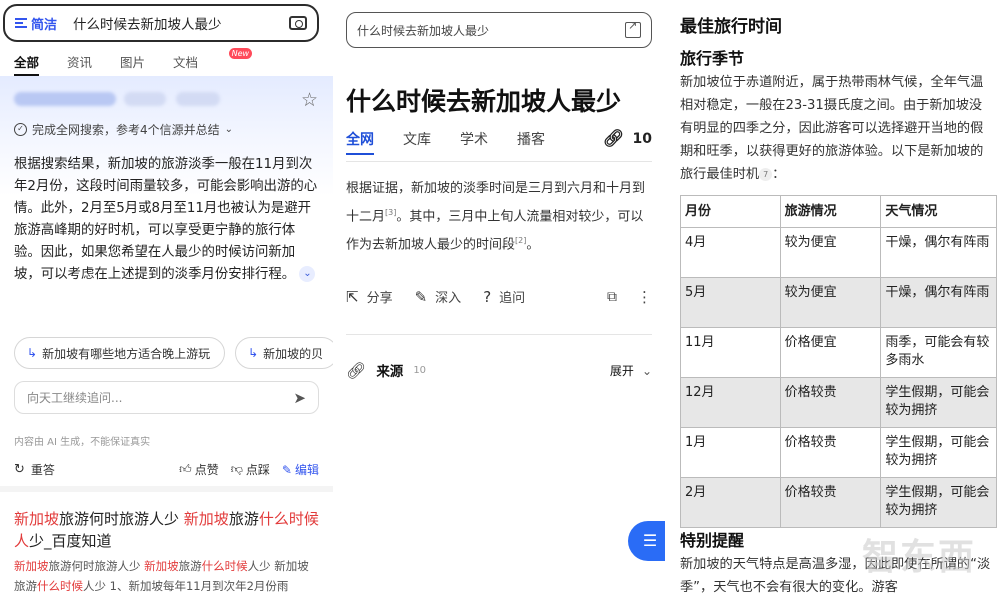  What do you see at coordinates (421, 296) in the screenshot?
I see `pen-icon: ✎` at bounding box center [421, 296].